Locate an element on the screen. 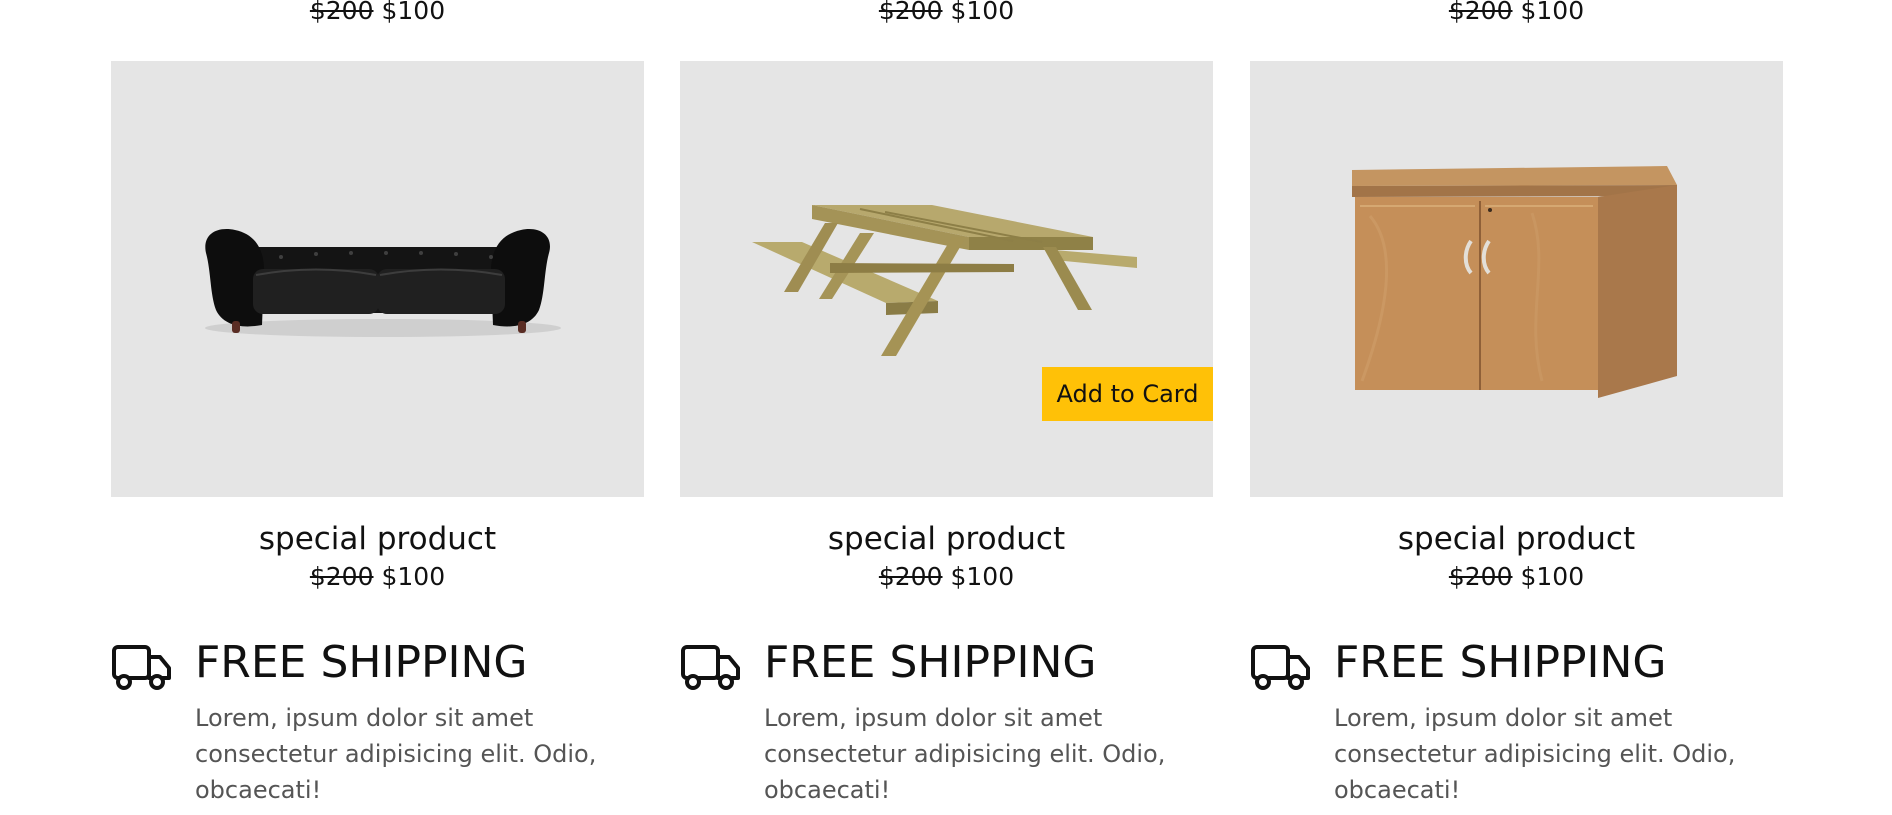  wooden-picnic-table-image is located at coordinates (944, 280).